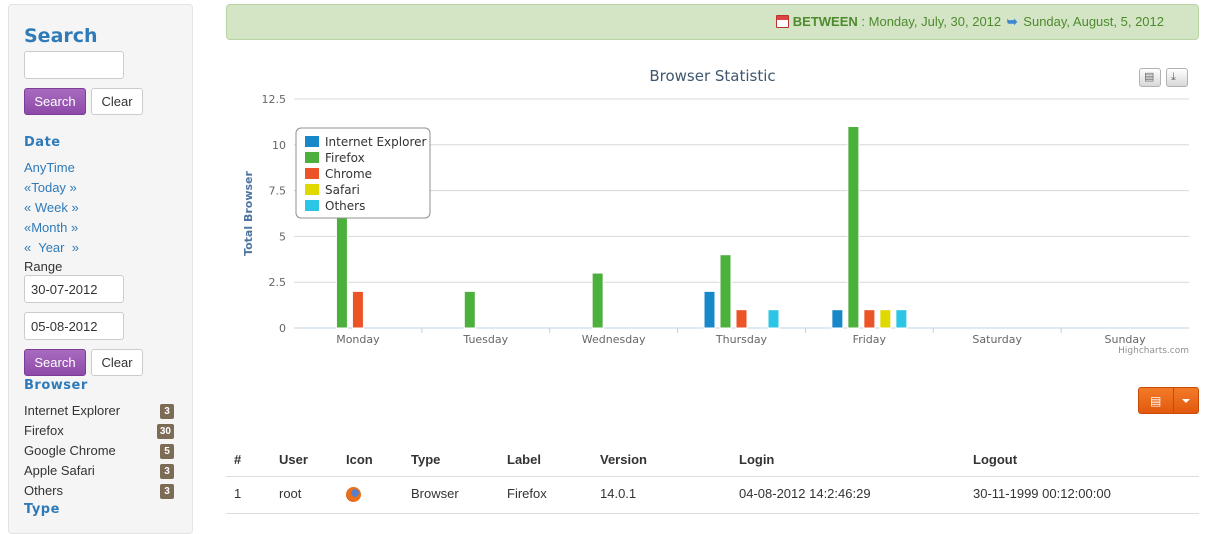 The image size is (1205, 534). I want to click on range-clear-button: Clear, so click(117, 362).